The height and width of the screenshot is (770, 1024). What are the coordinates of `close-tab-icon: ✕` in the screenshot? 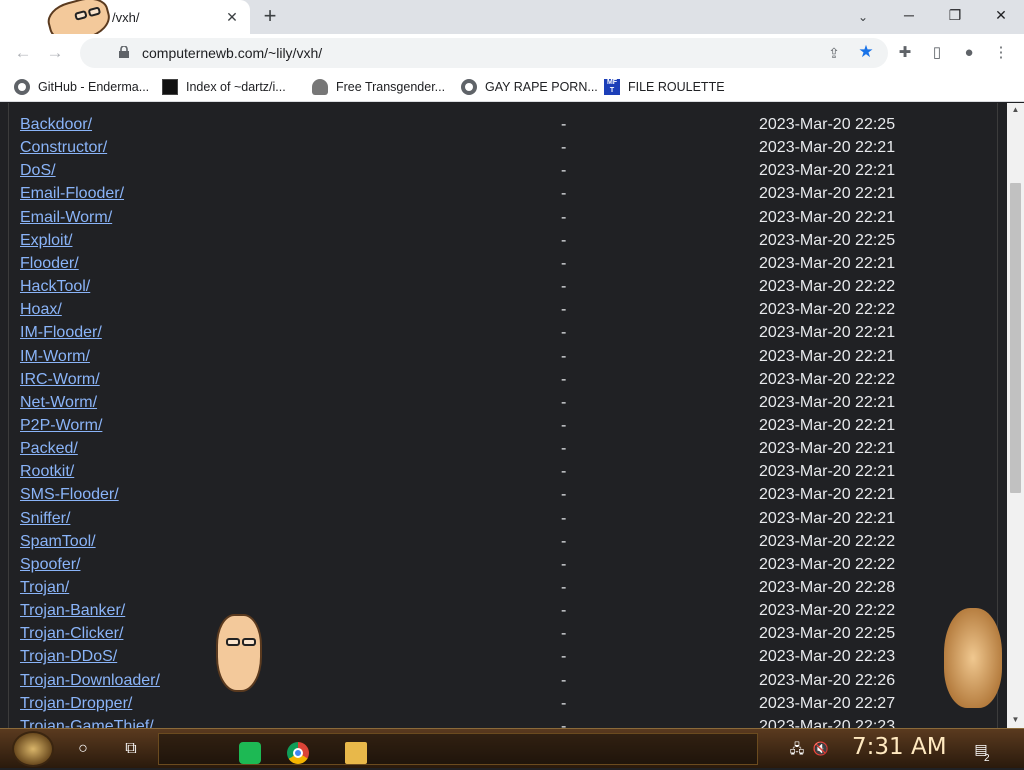 It's located at (232, 17).